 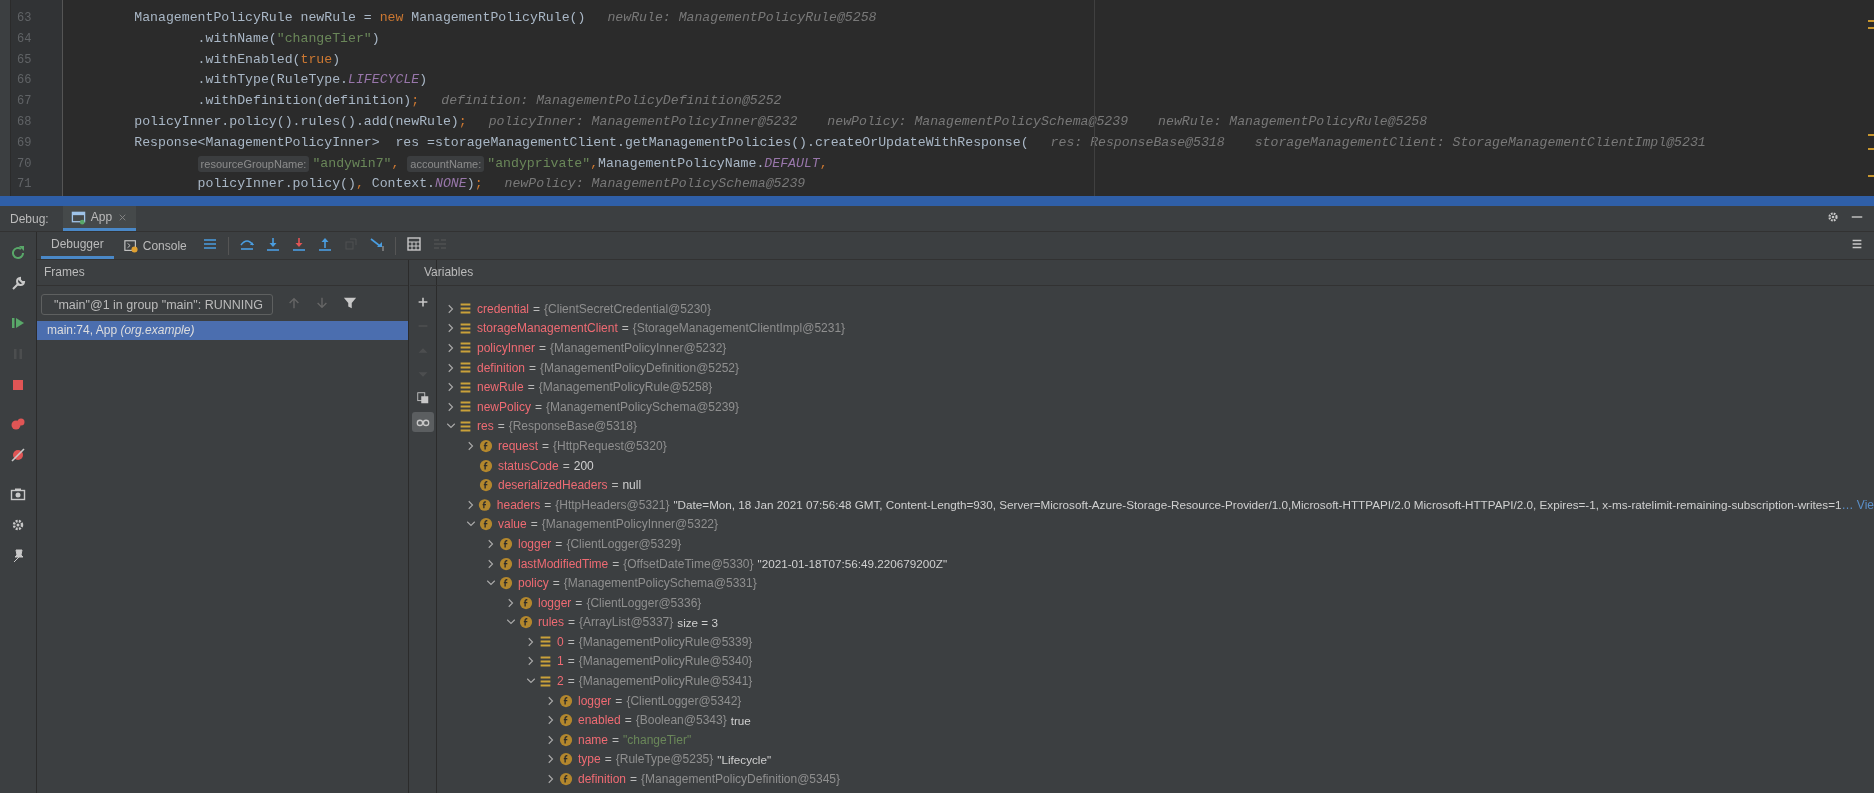 I want to click on stack-frame: main:74, App (org.example), so click(x=222, y=330).